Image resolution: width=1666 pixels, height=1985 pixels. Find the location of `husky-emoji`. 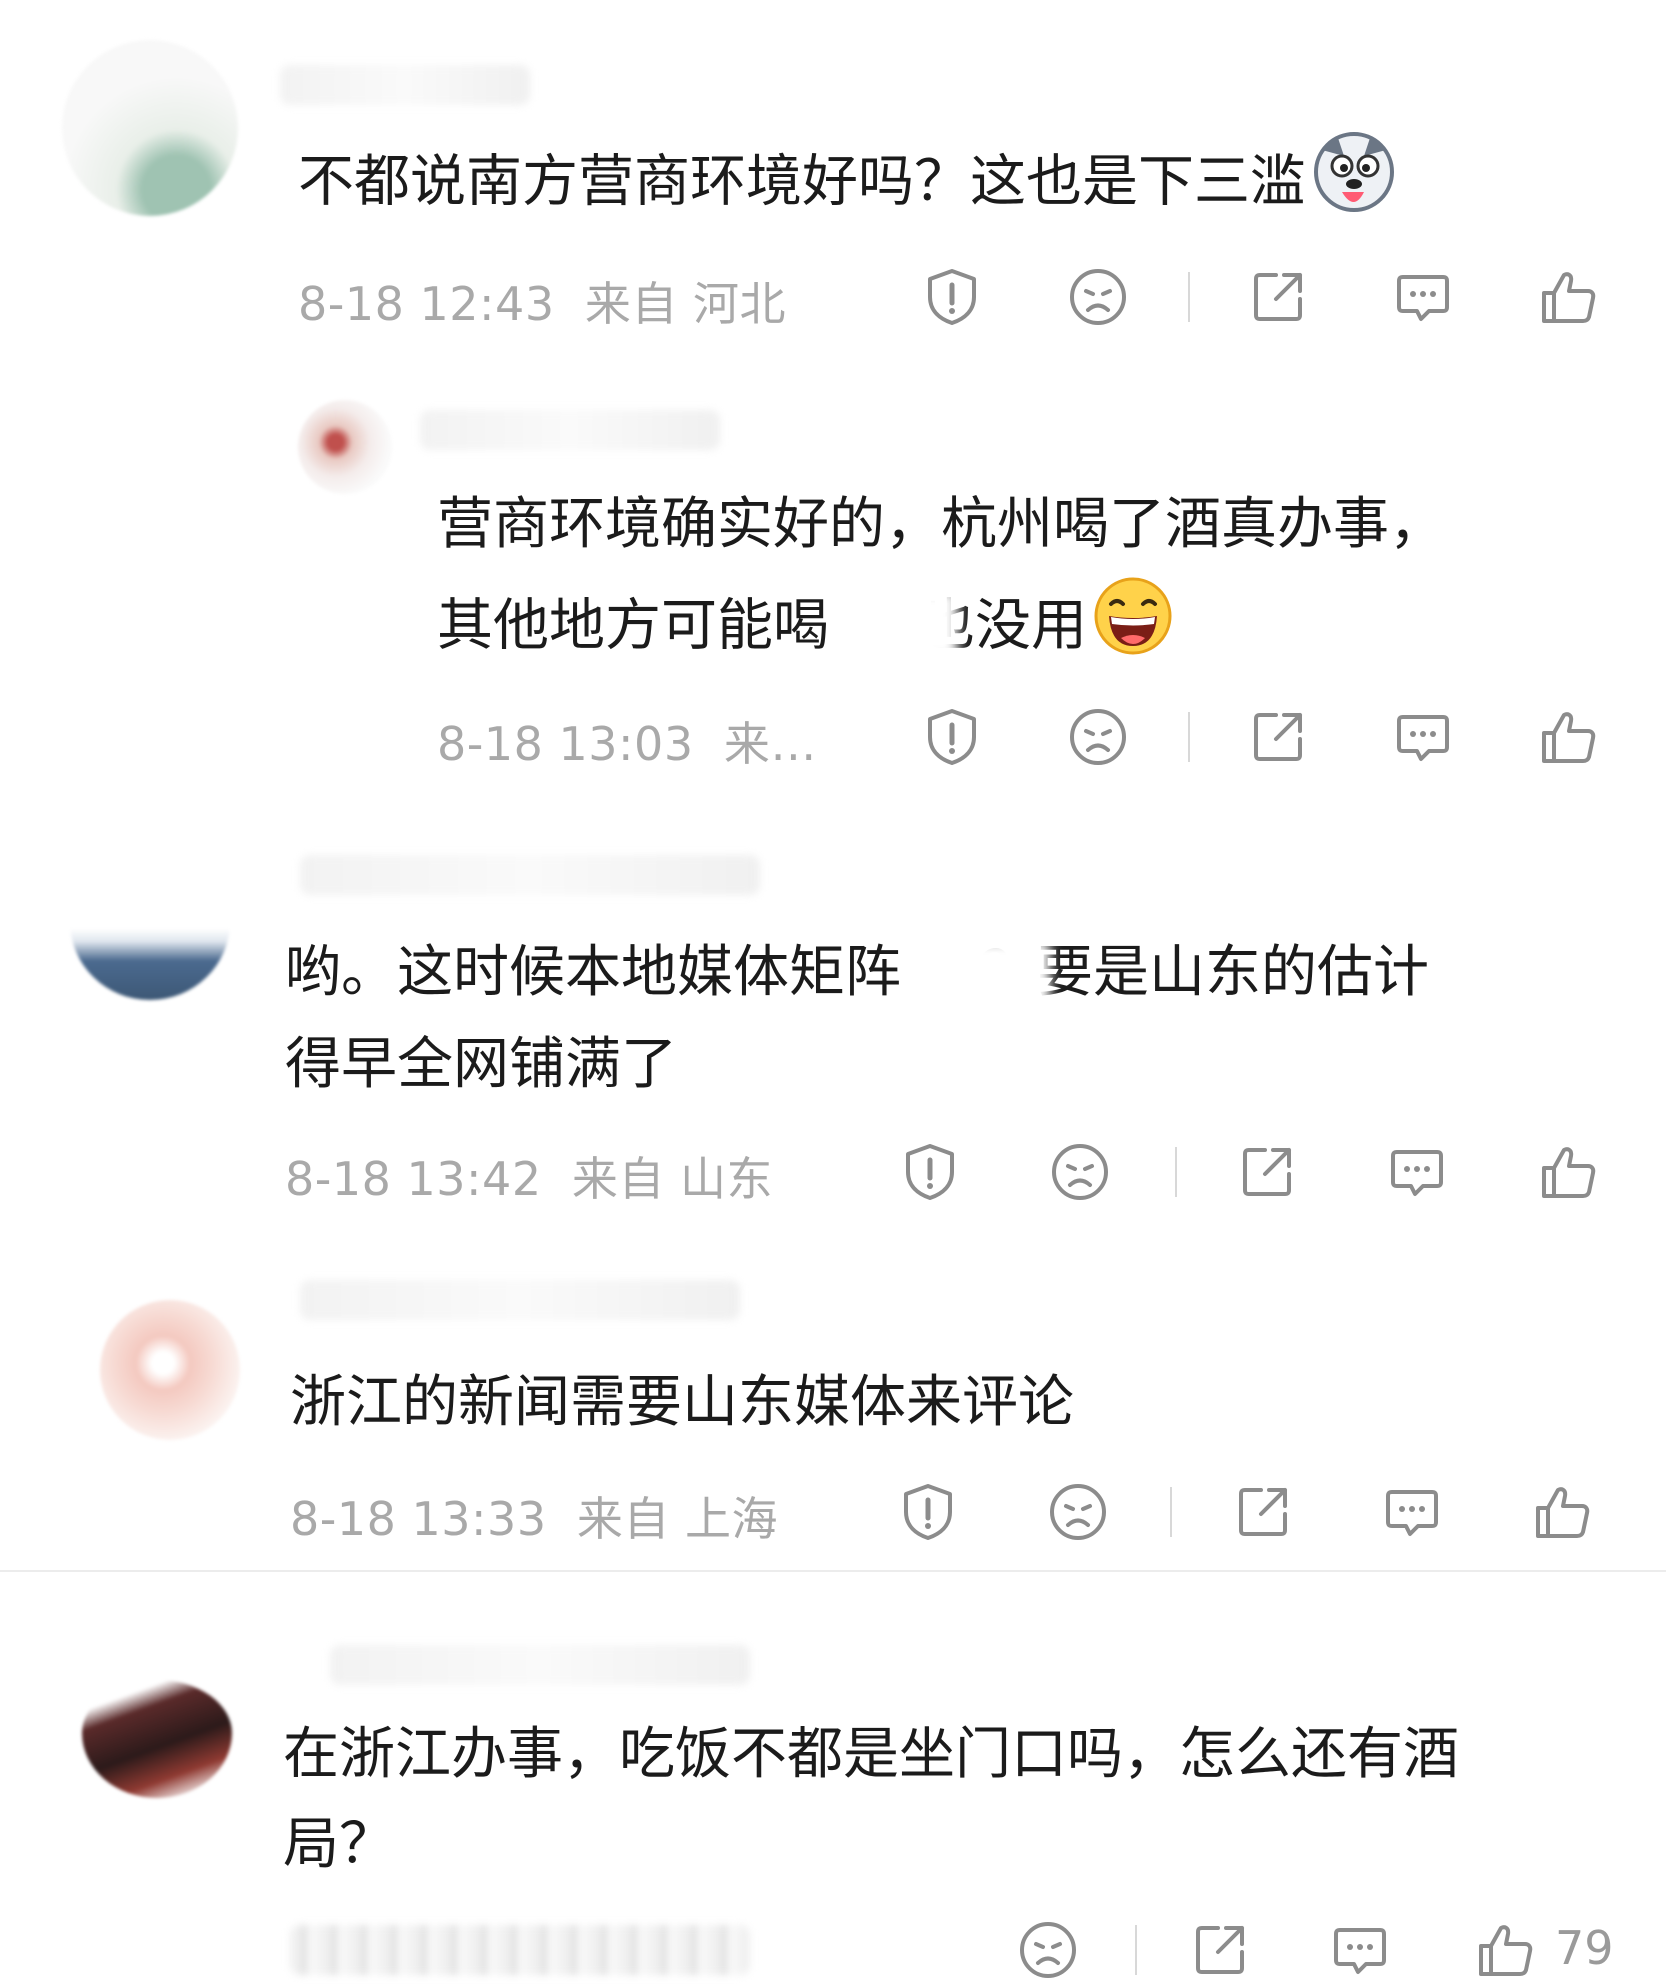

husky-emoji is located at coordinates (1354, 185).